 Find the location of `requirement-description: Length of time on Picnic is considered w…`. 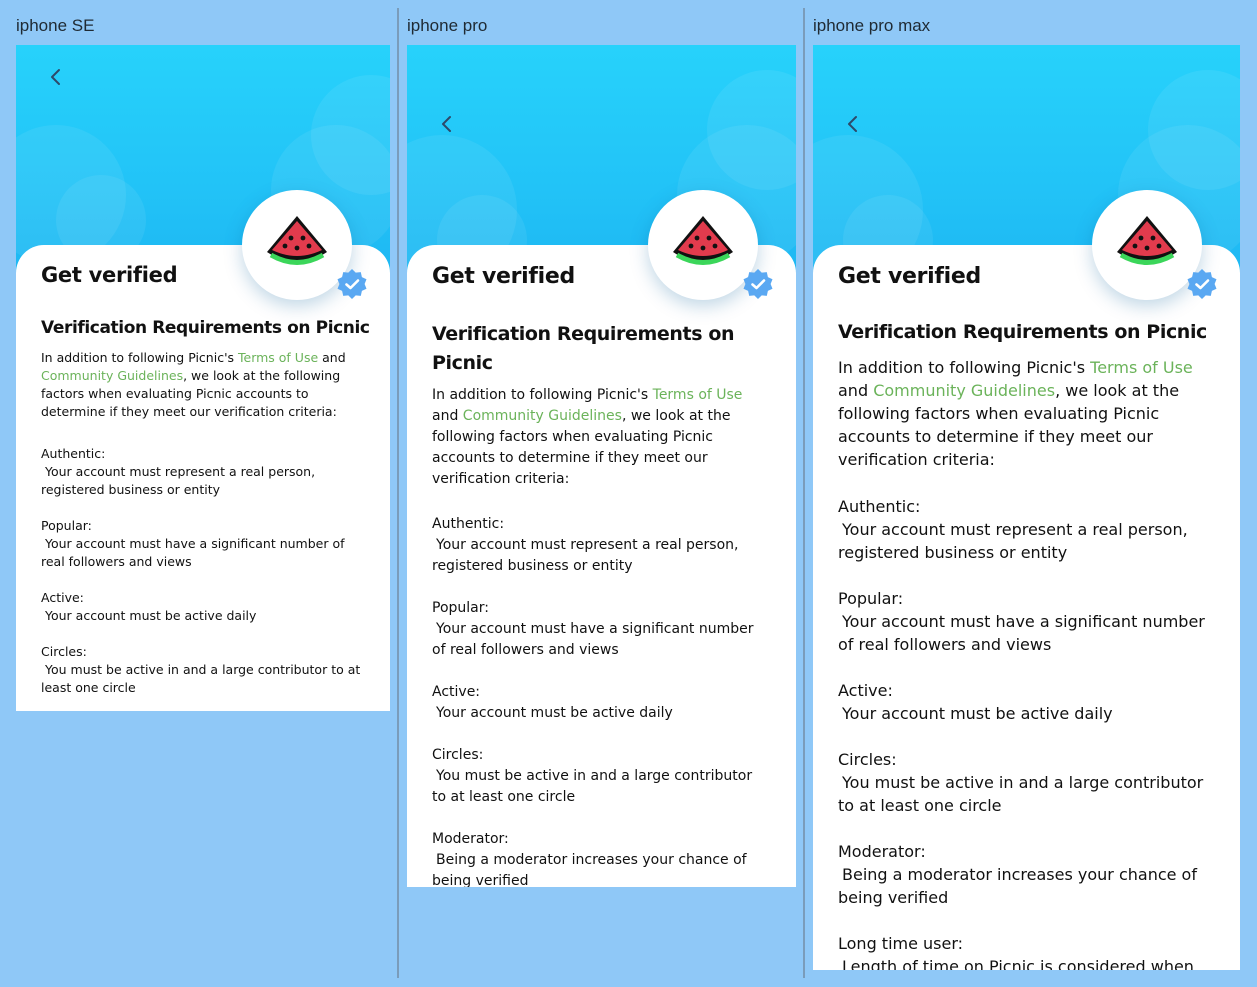

requirement-description: Length of time on Picnic is considered w… is located at coordinates (1018, 963).